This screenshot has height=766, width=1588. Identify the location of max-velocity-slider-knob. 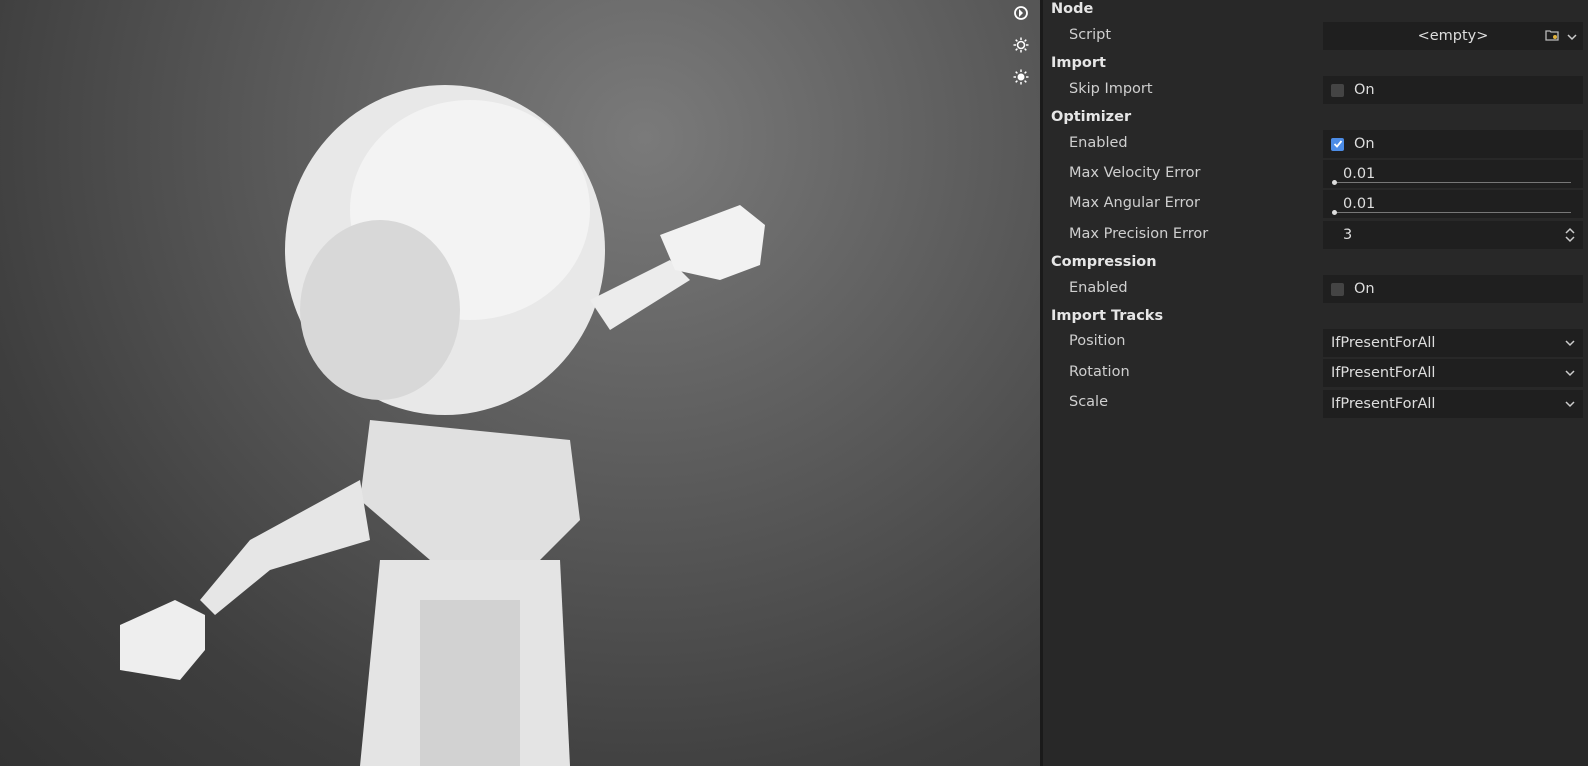
(1334, 182).